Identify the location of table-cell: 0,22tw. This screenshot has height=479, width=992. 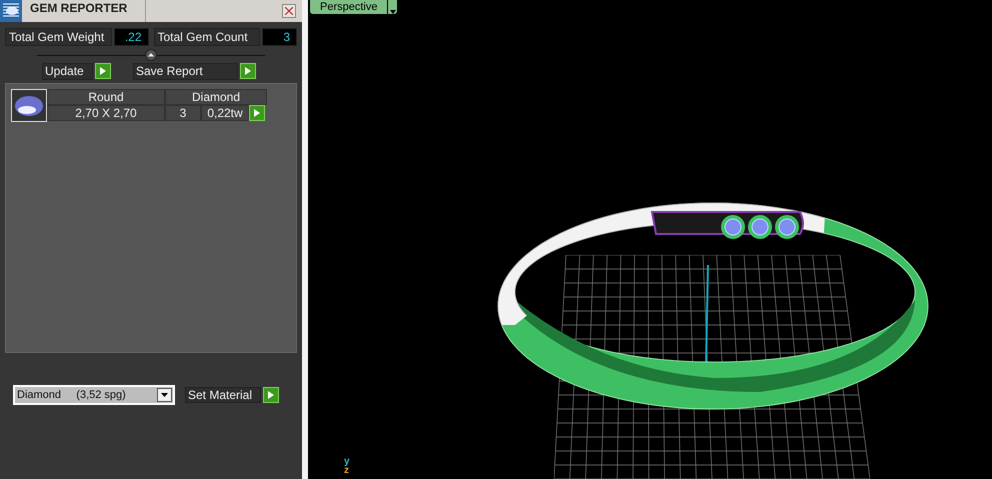
(225, 113).